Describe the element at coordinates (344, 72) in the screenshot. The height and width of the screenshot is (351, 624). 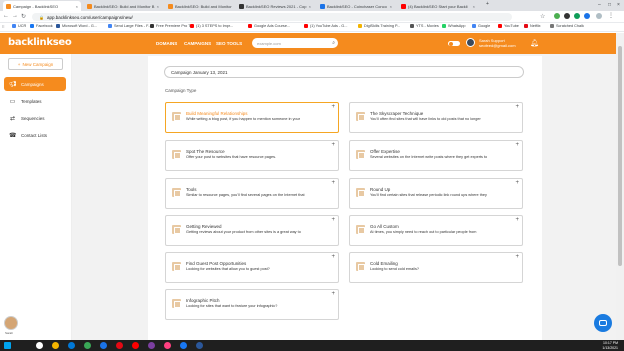
I see `campaign-name-input: Campaign January 13, 2021` at that location.